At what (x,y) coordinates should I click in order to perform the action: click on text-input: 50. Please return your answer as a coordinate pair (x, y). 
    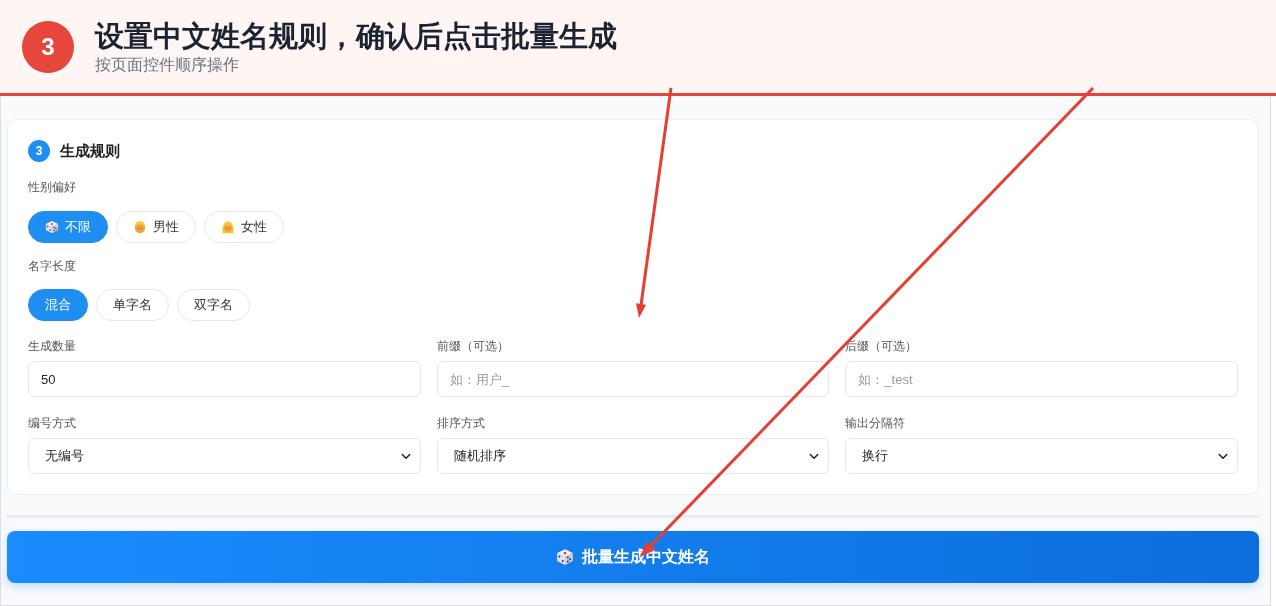
    Looking at the image, I should click on (224, 379).